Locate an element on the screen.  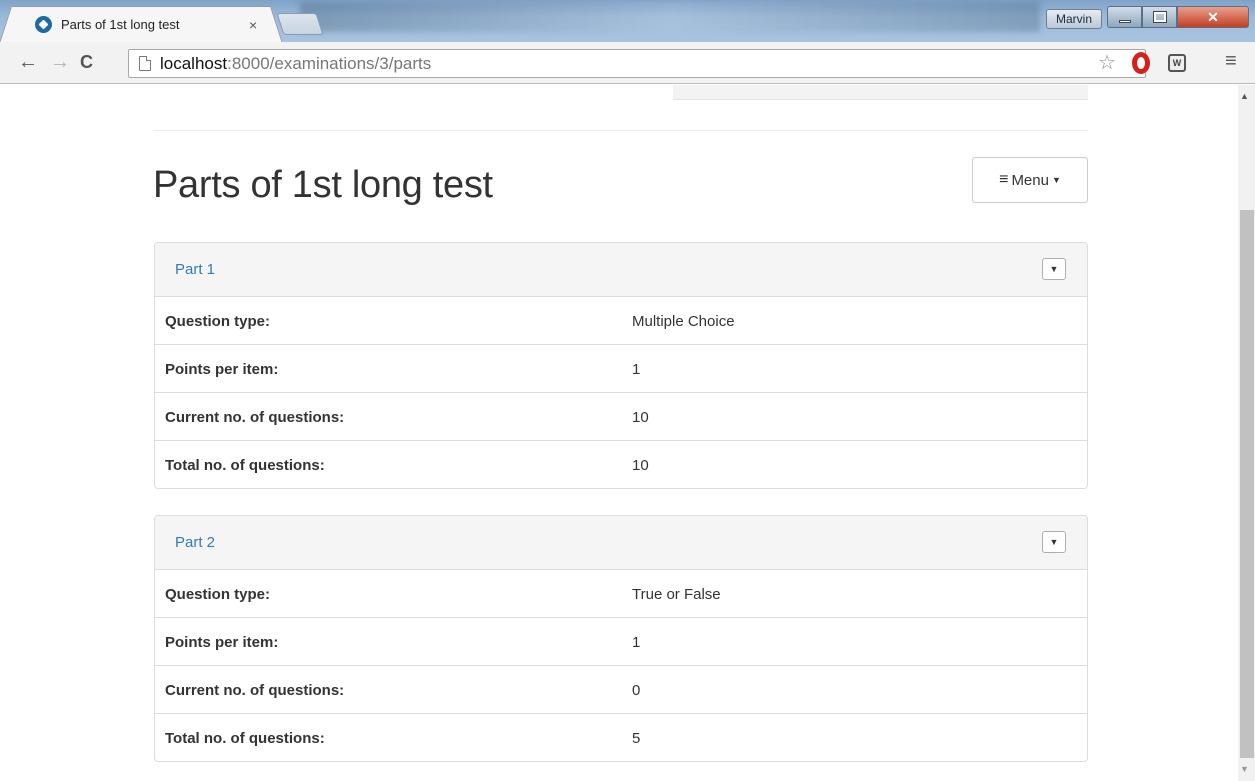
table-row: Current no. of questions: 10 is located at coordinates (621, 417).